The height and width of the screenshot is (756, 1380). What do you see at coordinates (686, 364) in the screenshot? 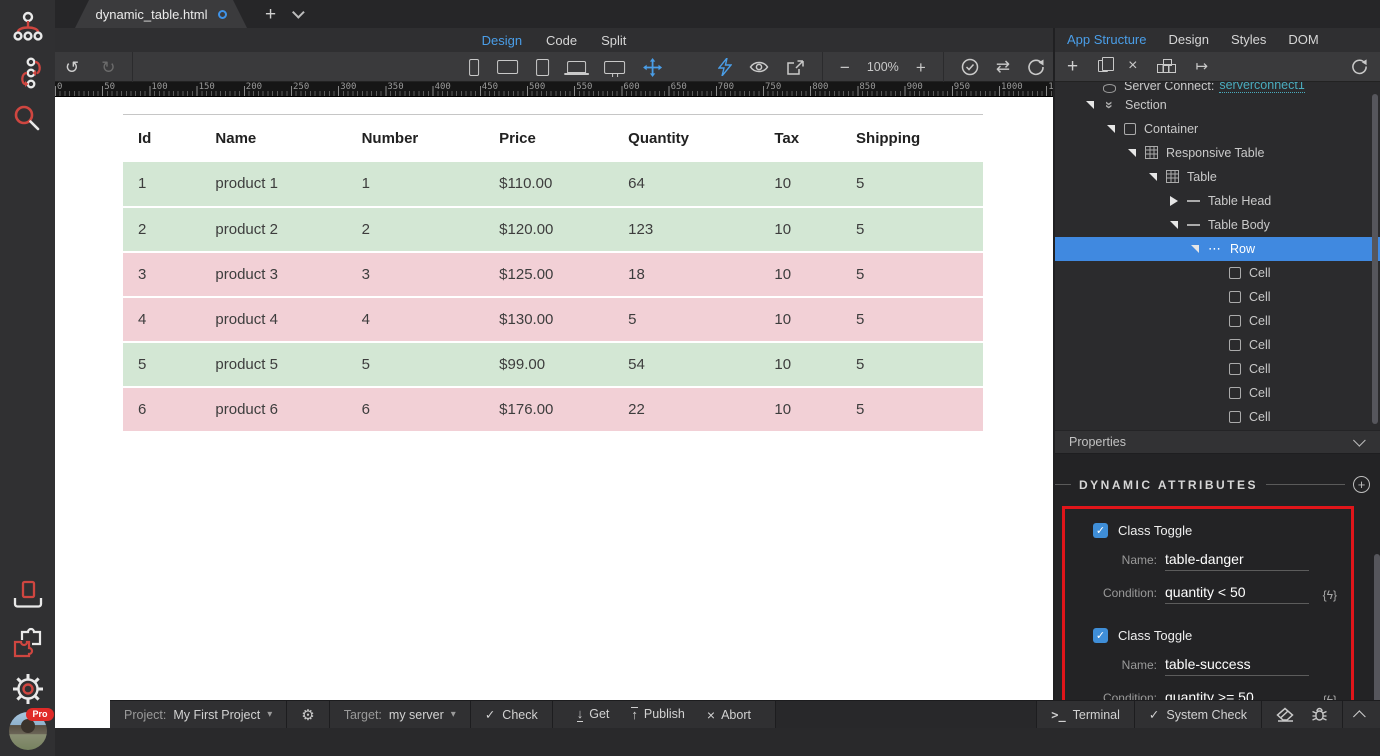
I see `table-cell: 54` at bounding box center [686, 364].